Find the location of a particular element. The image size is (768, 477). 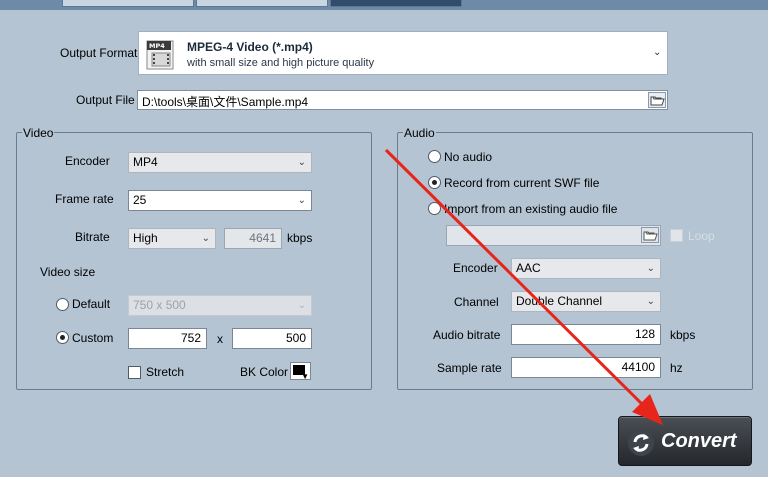

output-format-label: Output Format is located at coordinates (99, 53).